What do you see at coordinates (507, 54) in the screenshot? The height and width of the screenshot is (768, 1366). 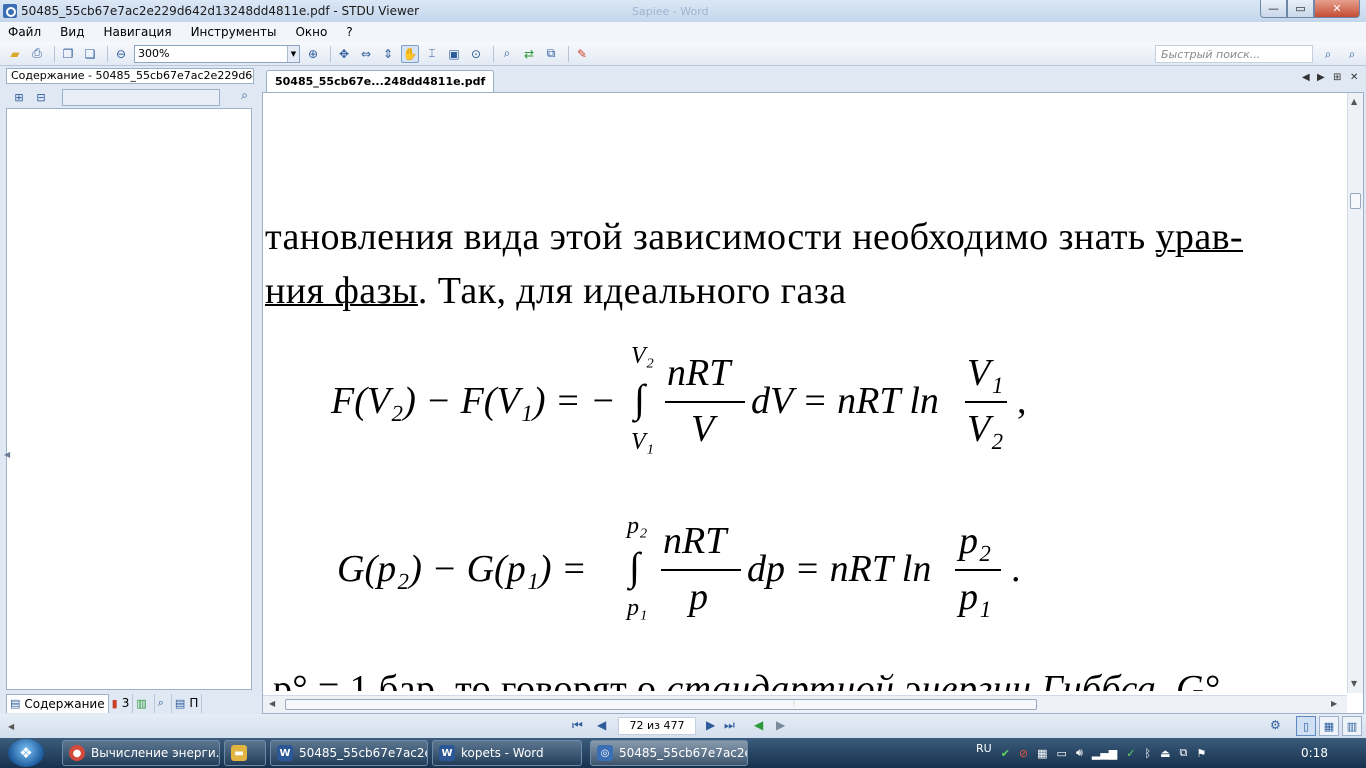 I see `find-icon: ⌕` at bounding box center [507, 54].